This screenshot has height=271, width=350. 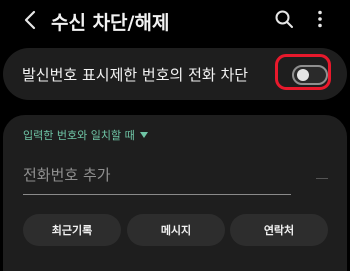 I want to click on more-options-button, so click(x=320, y=19).